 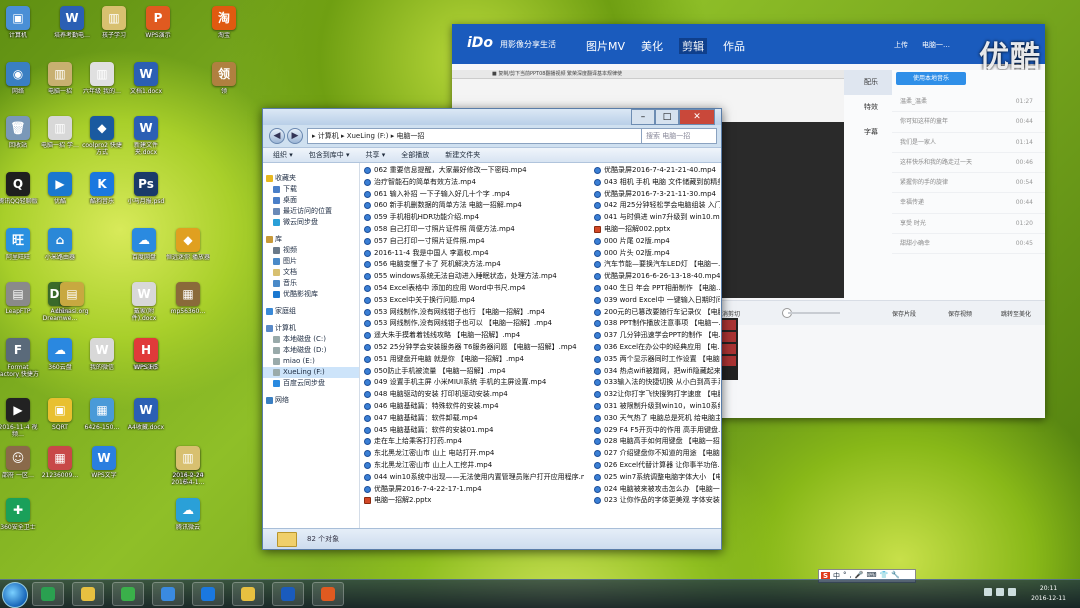 I want to click on flag-icon, so click(x=1012, y=592).